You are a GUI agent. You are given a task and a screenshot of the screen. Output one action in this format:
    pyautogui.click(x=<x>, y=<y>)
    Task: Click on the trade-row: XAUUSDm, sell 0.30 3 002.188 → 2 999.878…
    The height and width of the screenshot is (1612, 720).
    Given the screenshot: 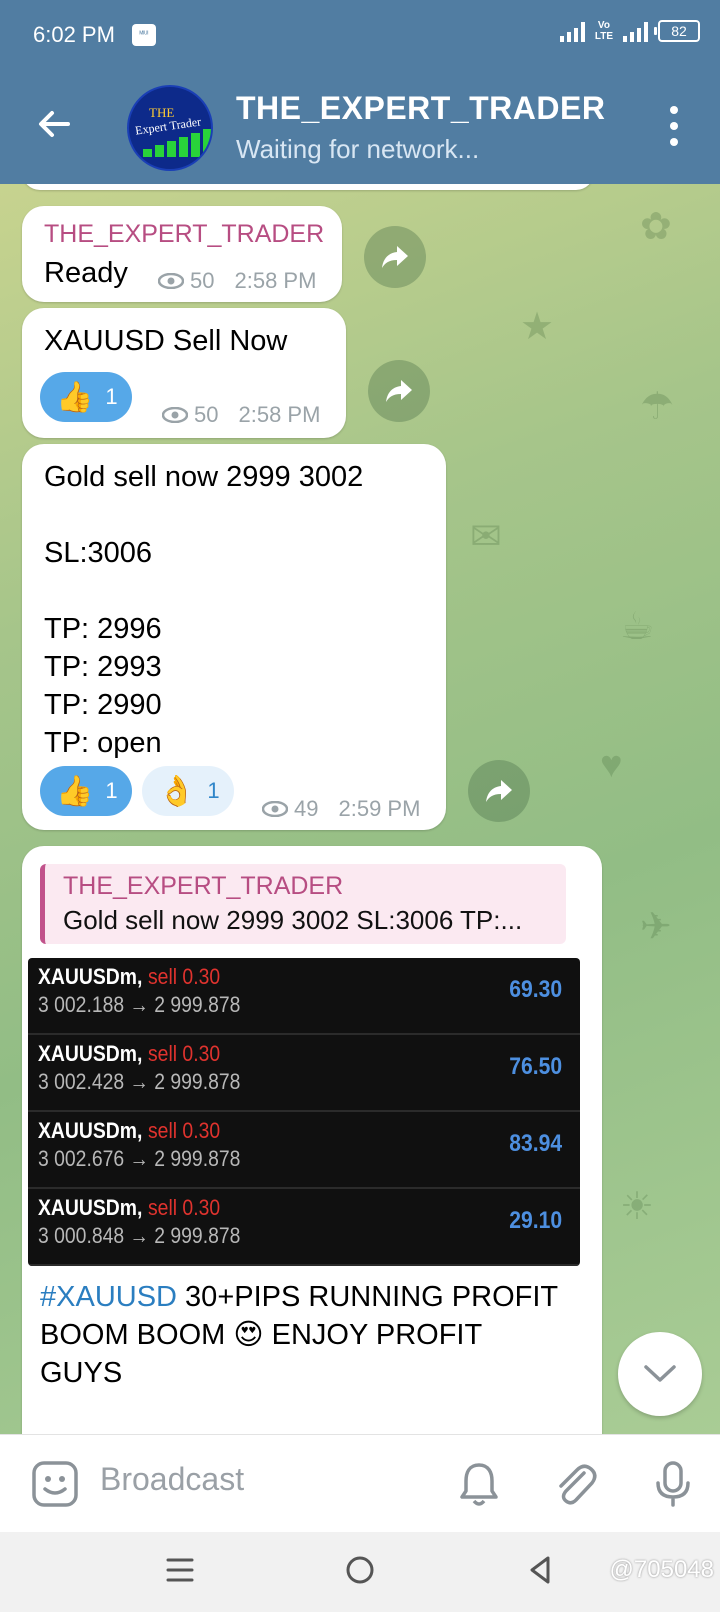 What is the action you would take?
    pyautogui.click(x=304, y=996)
    